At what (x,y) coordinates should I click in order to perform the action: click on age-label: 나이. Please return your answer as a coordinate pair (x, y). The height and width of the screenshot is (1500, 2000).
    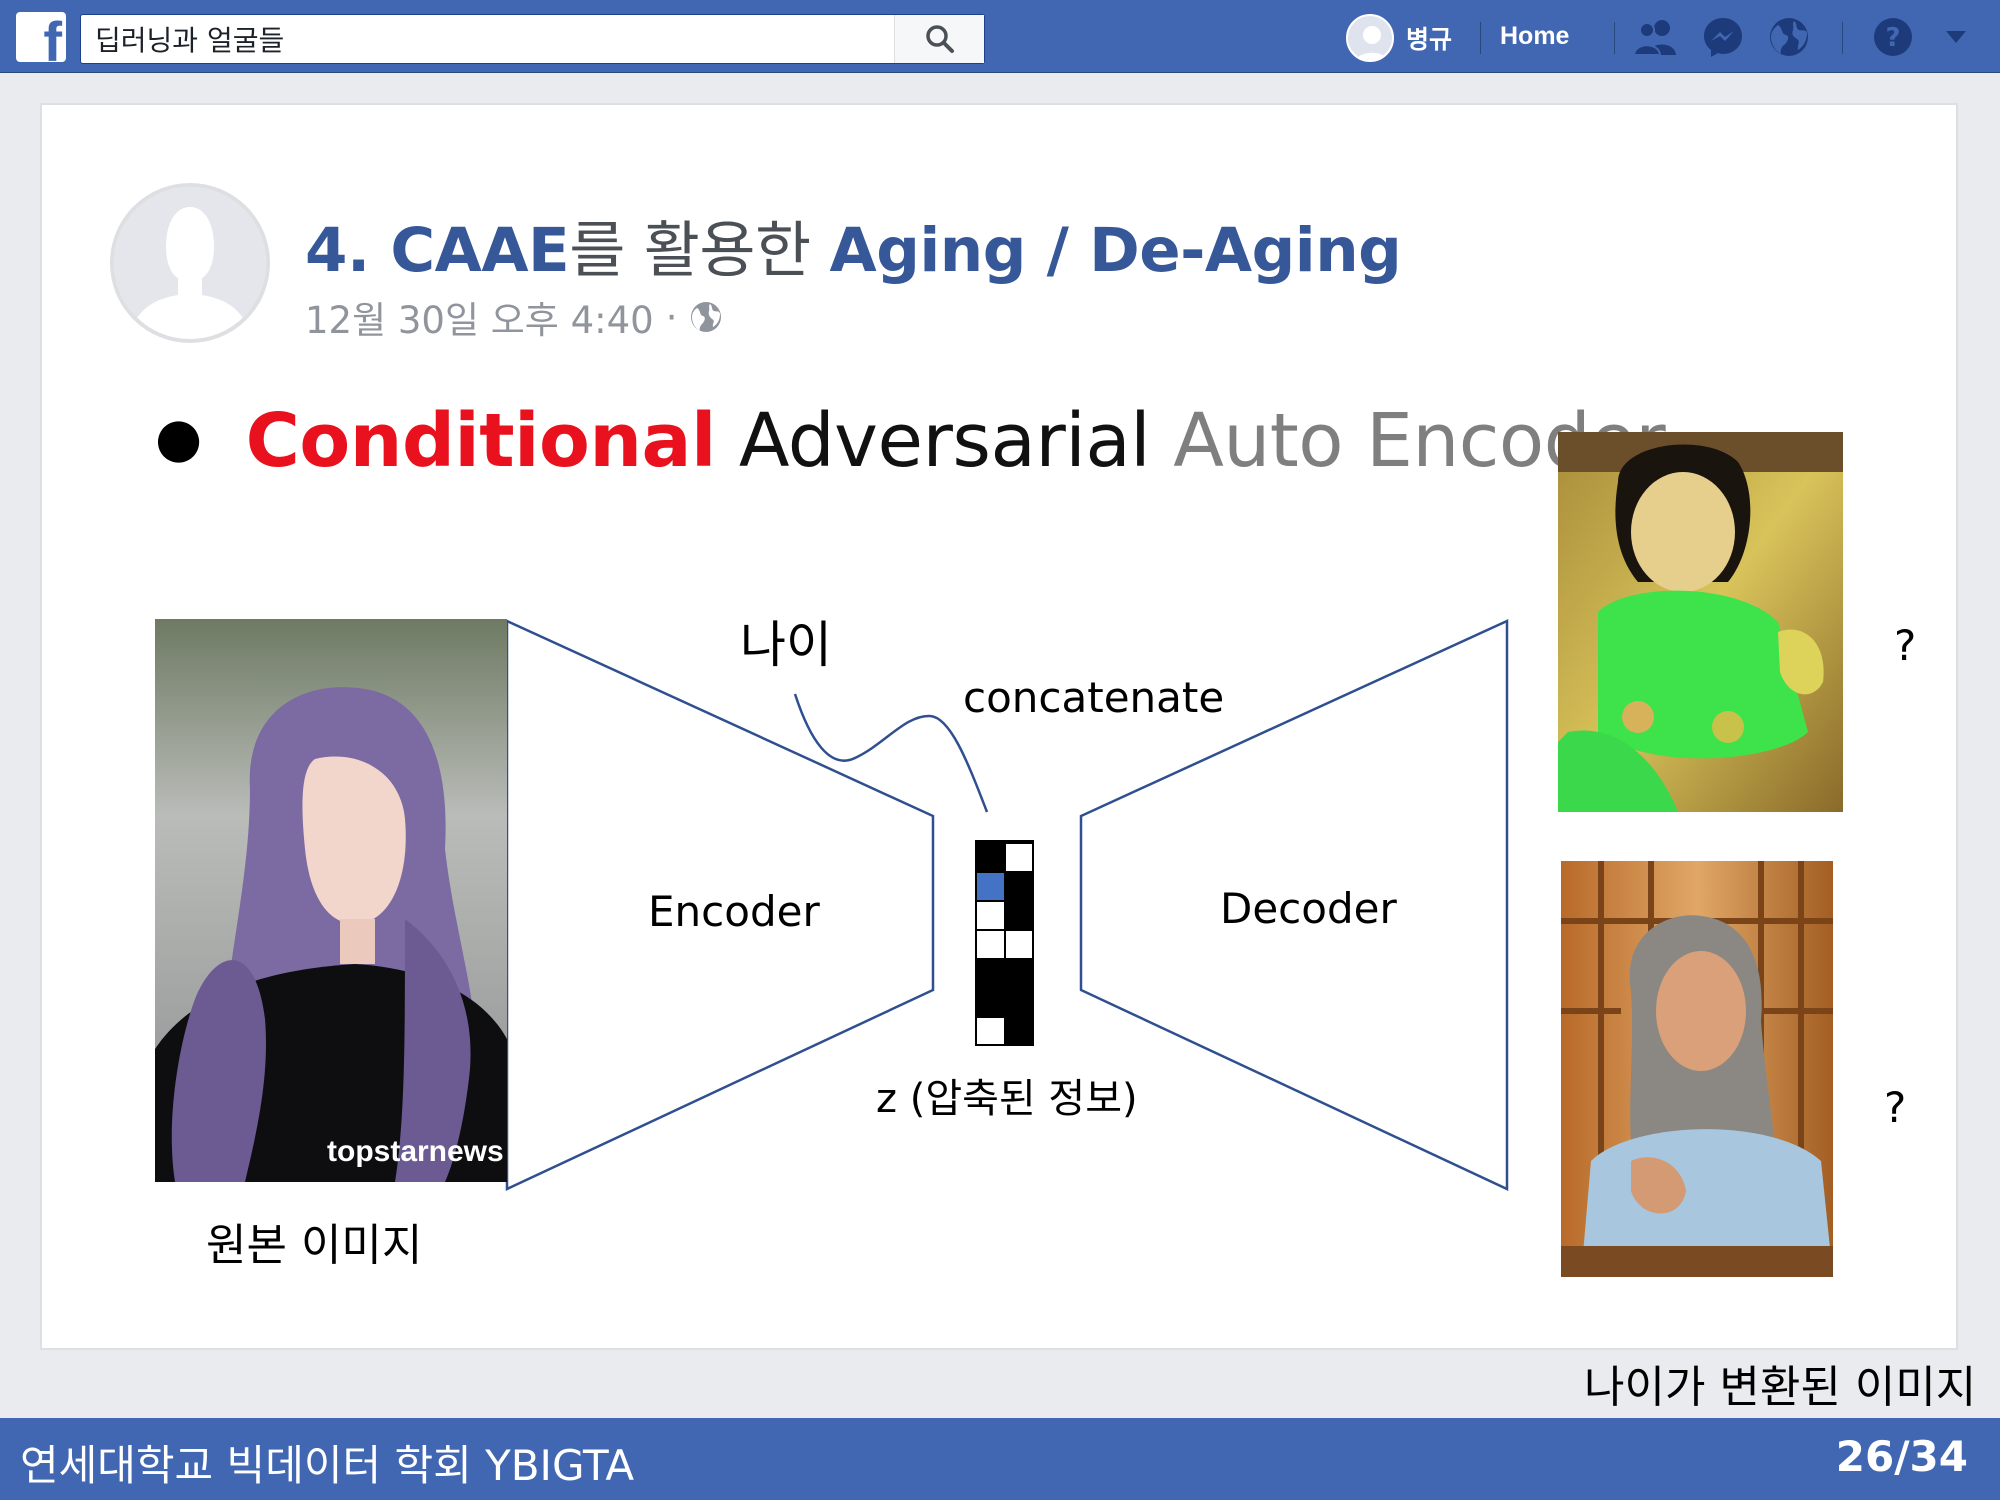
    Looking at the image, I should click on (786, 645).